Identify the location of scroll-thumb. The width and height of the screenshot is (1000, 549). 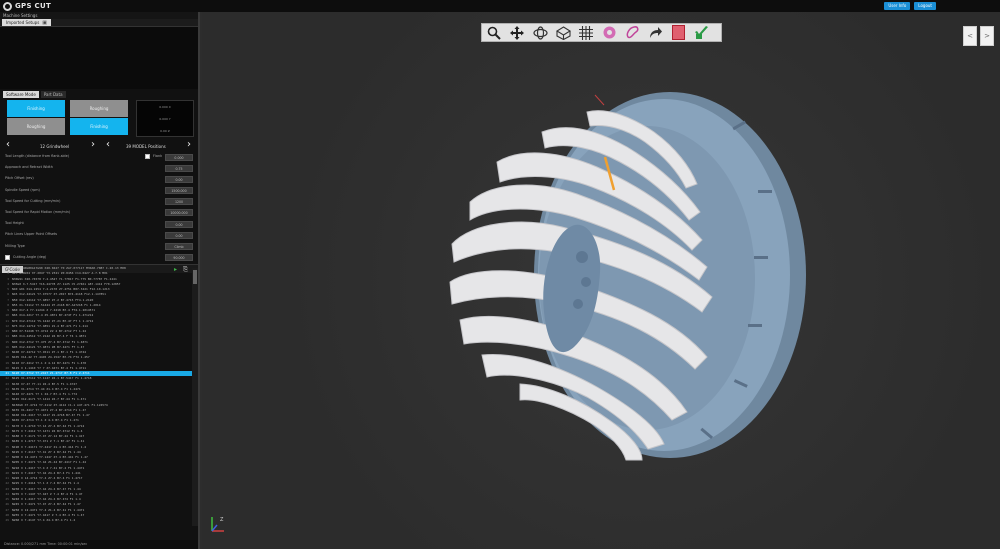
(195, 277).